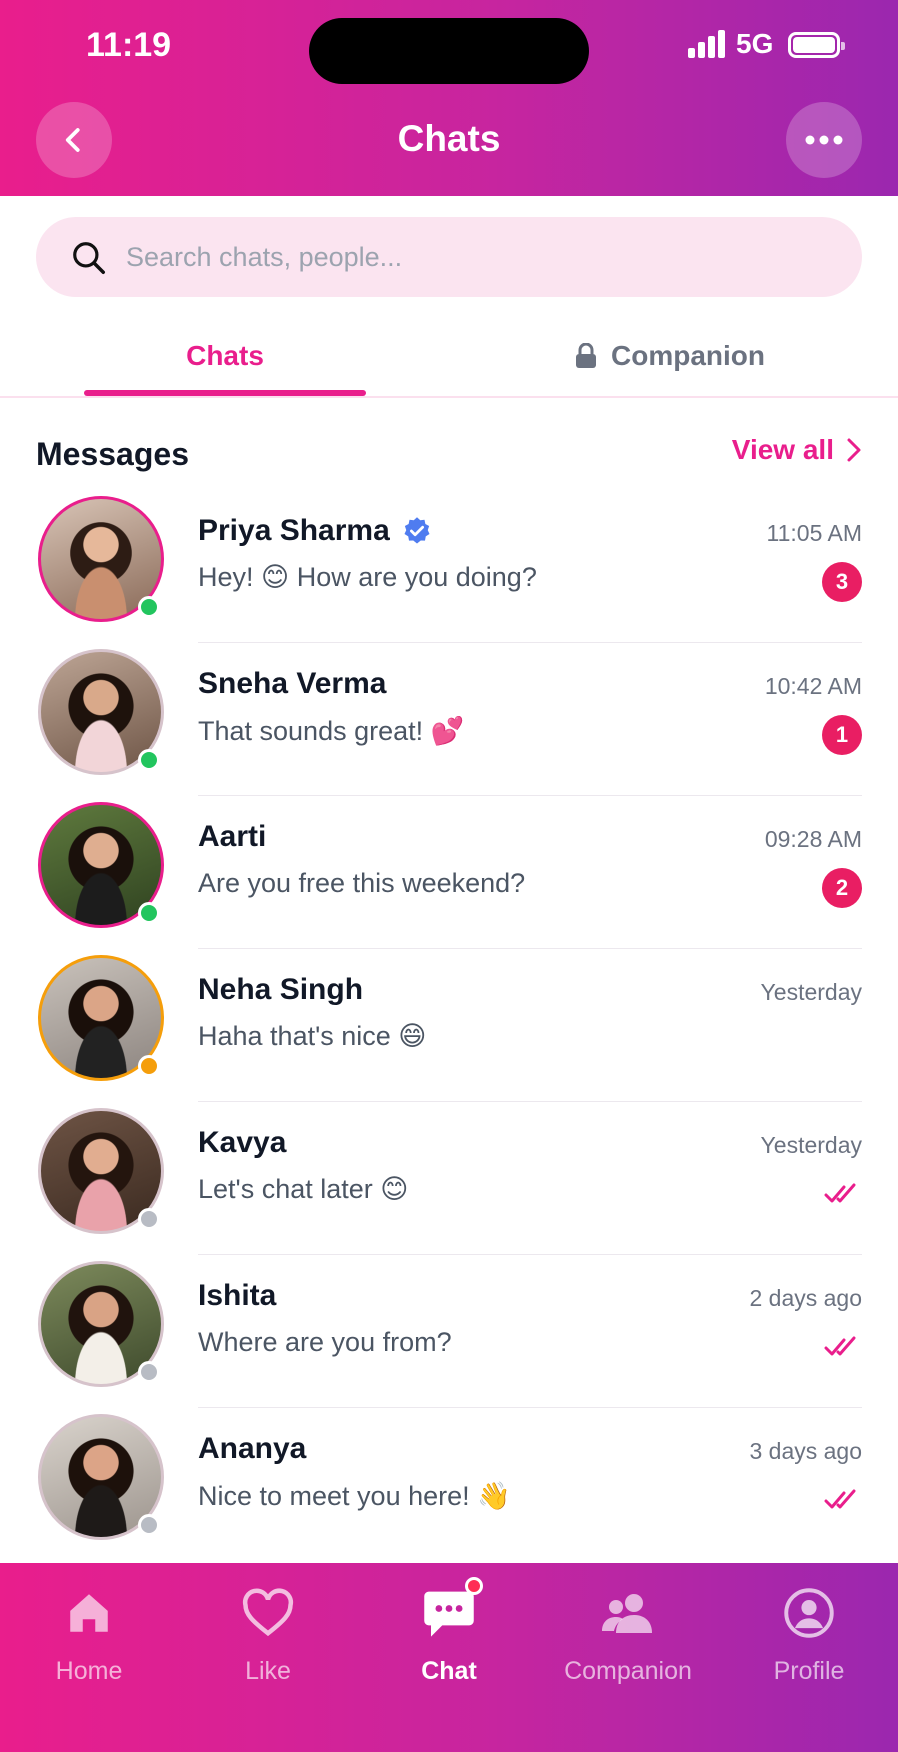  Describe the element at coordinates (628, 1645) in the screenshot. I see `nav-companion: Companion` at that location.